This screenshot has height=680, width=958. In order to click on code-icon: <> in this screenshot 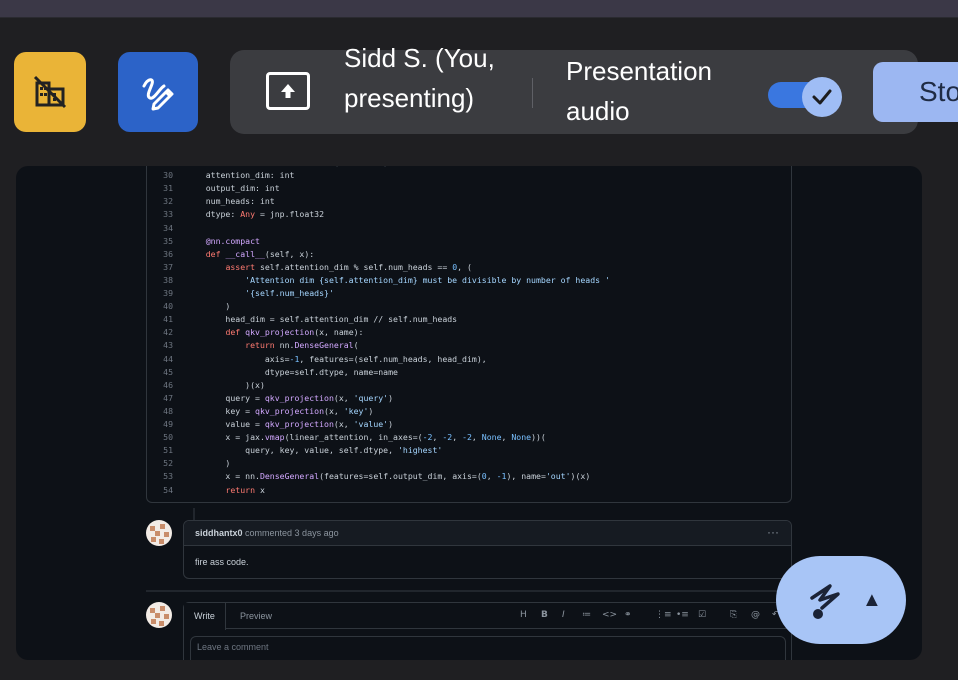, I will do `click(609, 615)`.